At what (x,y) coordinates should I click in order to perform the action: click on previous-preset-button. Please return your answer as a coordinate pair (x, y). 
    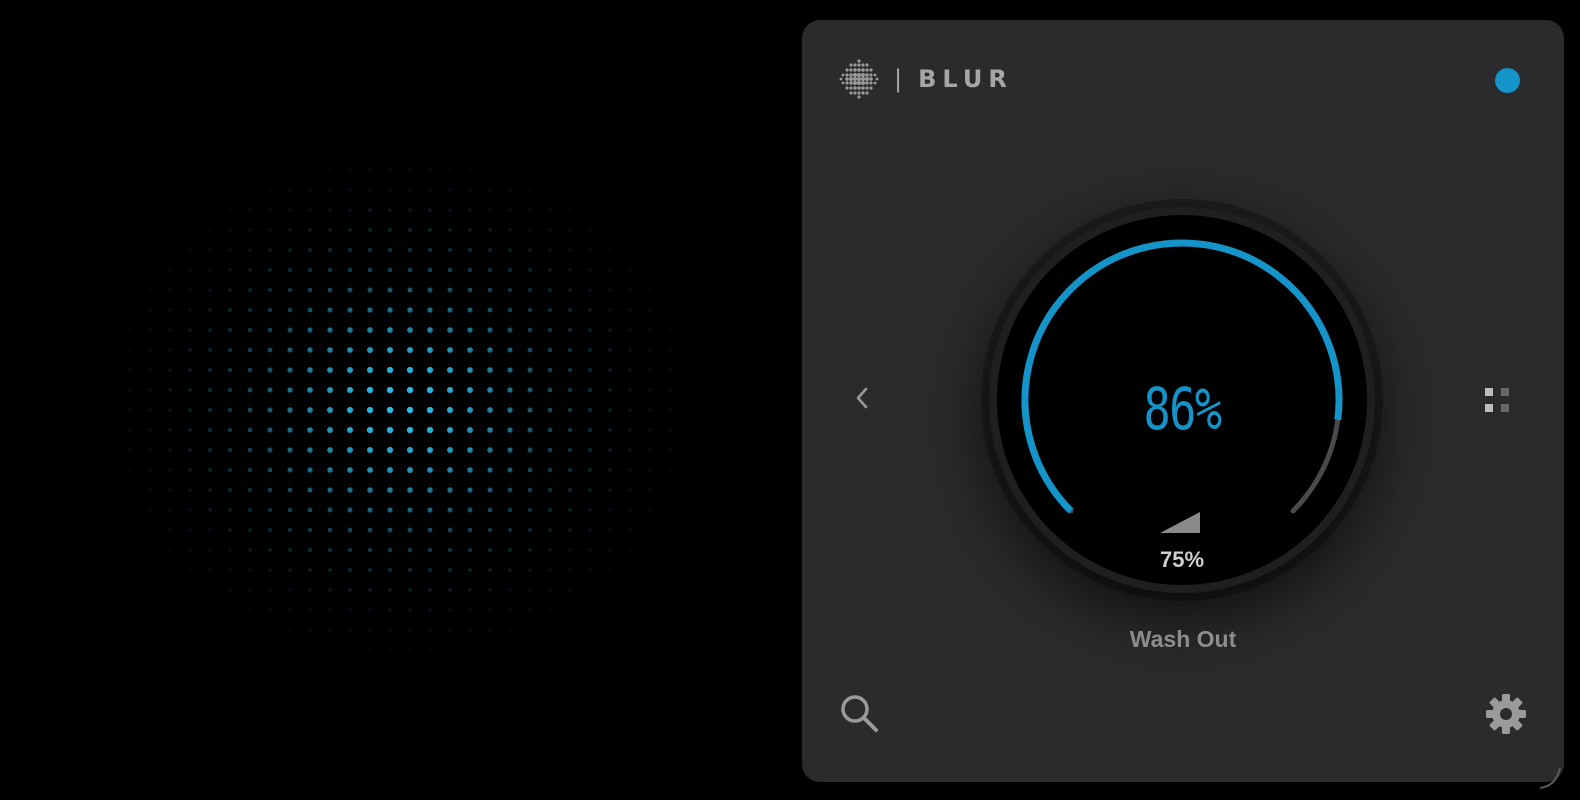
    Looking at the image, I should click on (862, 398).